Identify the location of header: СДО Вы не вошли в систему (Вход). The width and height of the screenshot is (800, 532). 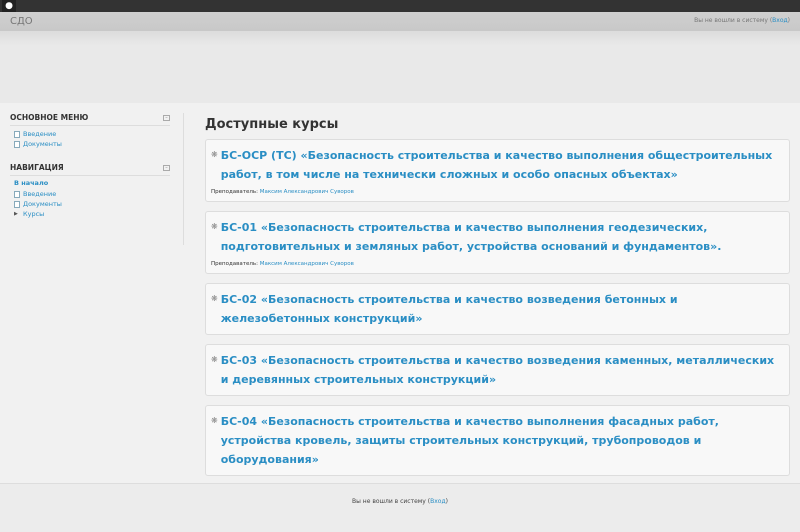
(400, 21).